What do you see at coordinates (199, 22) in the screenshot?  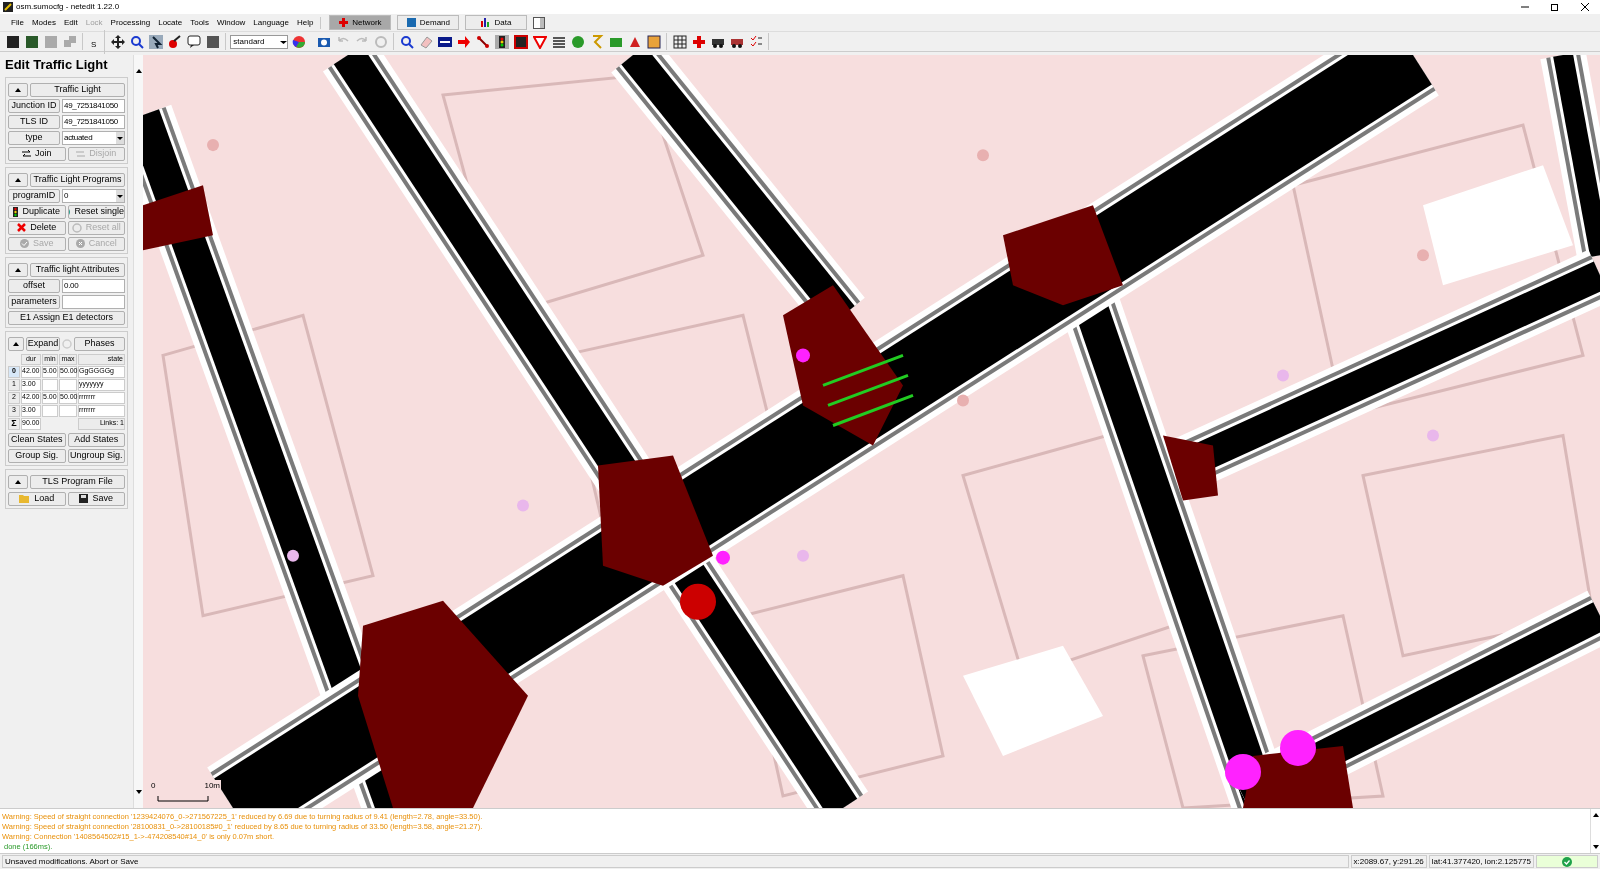 I see `menu-item: Tools` at bounding box center [199, 22].